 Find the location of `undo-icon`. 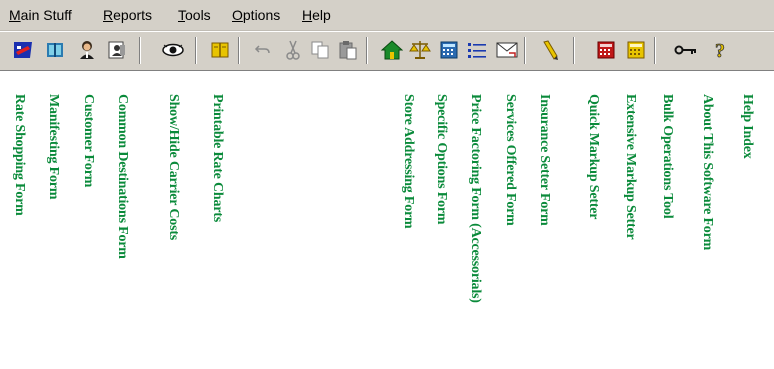

undo-icon is located at coordinates (263, 50).